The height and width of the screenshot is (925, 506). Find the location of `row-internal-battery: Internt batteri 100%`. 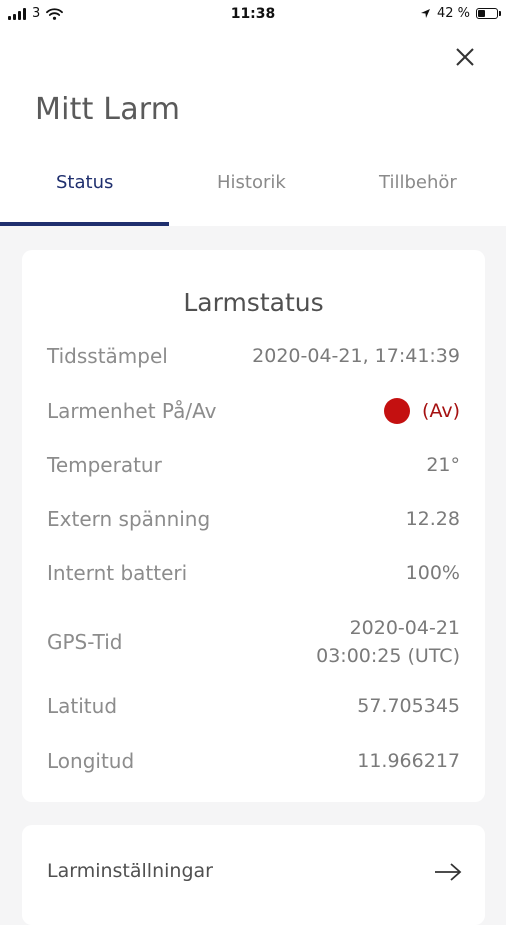

row-internal-battery: Internt batteri 100% is located at coordinates (253, 573).